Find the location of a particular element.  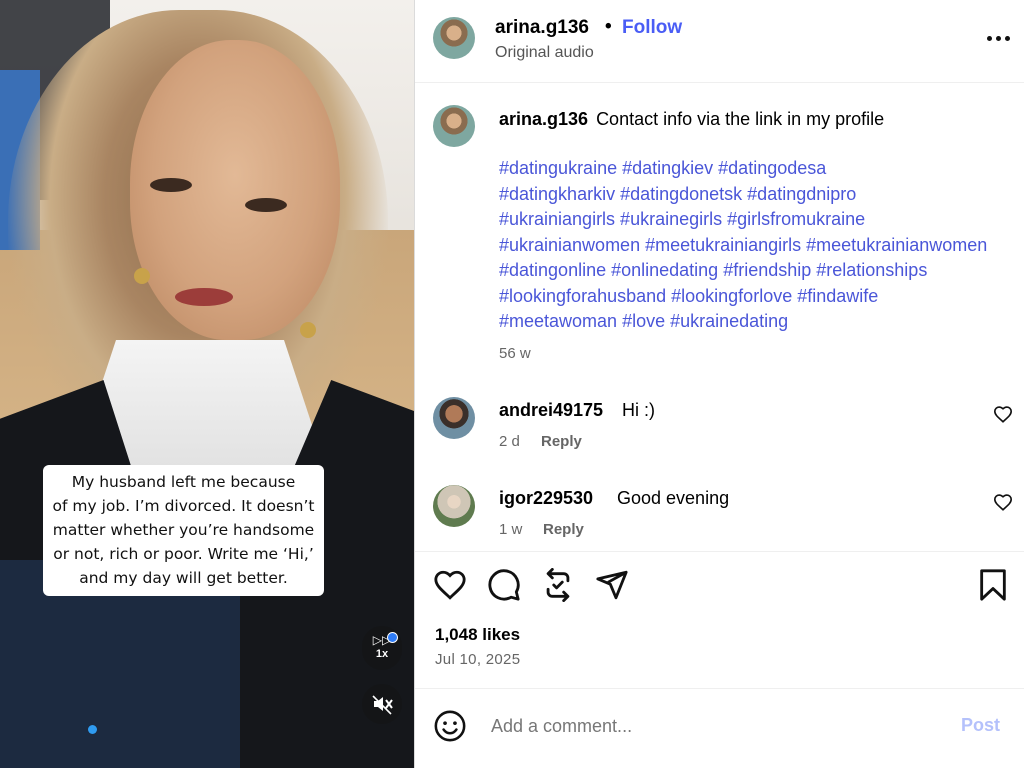

hashtag-line: #datingukraine #datingkiev #datingodesa is located at coordinates (759, 169).